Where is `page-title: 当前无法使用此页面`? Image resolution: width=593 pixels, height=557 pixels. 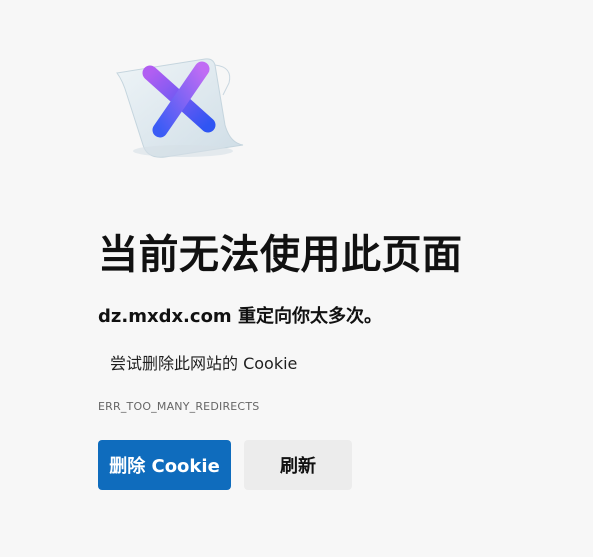
page-title: 当前无法使用此页面 is located at coordinates (280, 255).